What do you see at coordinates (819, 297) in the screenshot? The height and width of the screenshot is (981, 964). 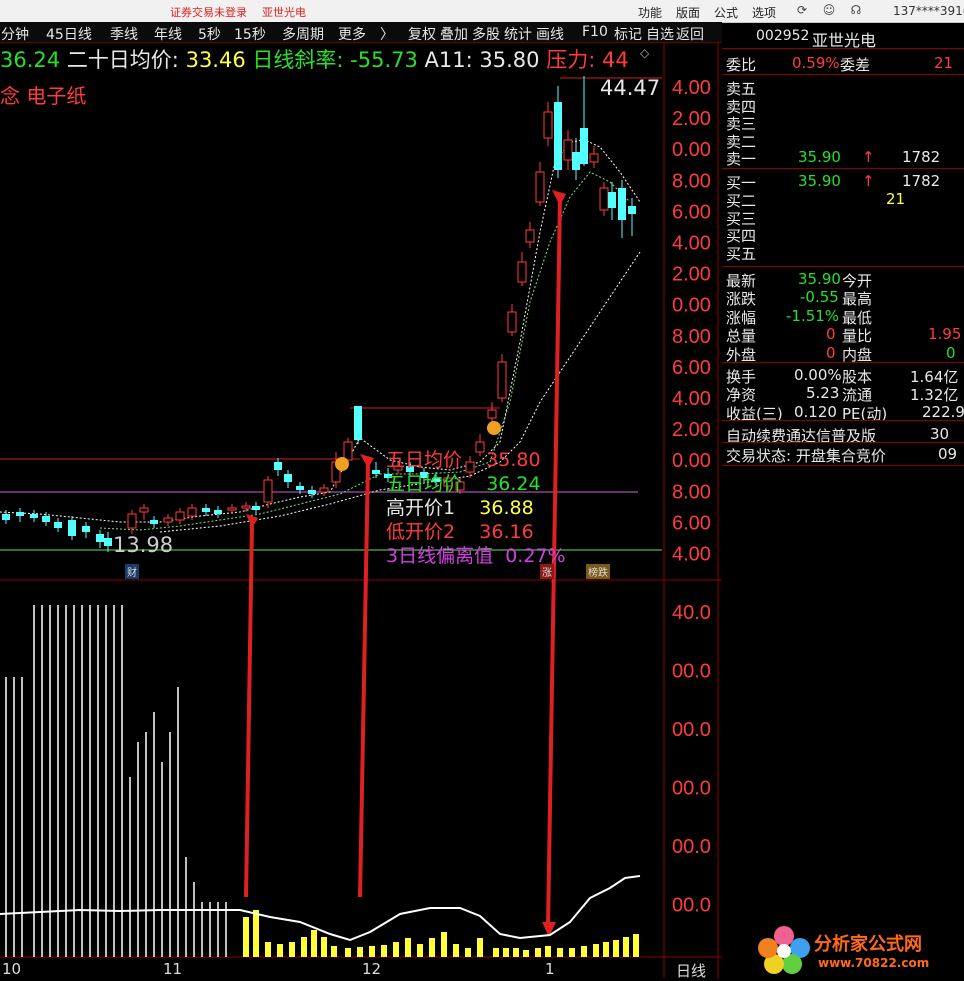 I see `stat-value: -0.55` at bounding box center [819, 297].